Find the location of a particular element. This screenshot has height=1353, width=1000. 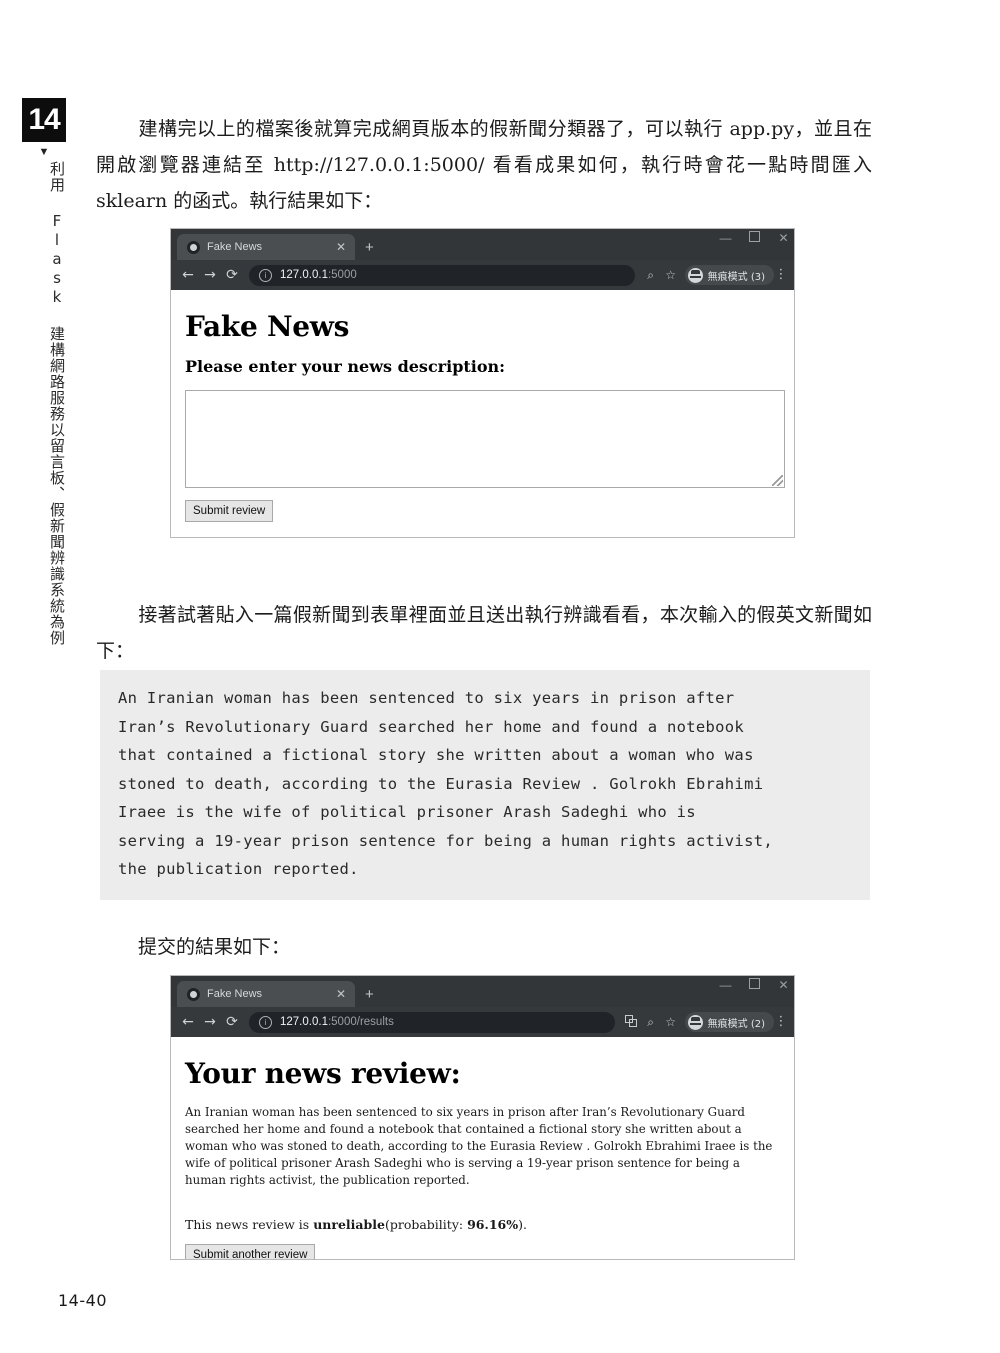

url-path: :5000 is located at coordinates (342, 275).